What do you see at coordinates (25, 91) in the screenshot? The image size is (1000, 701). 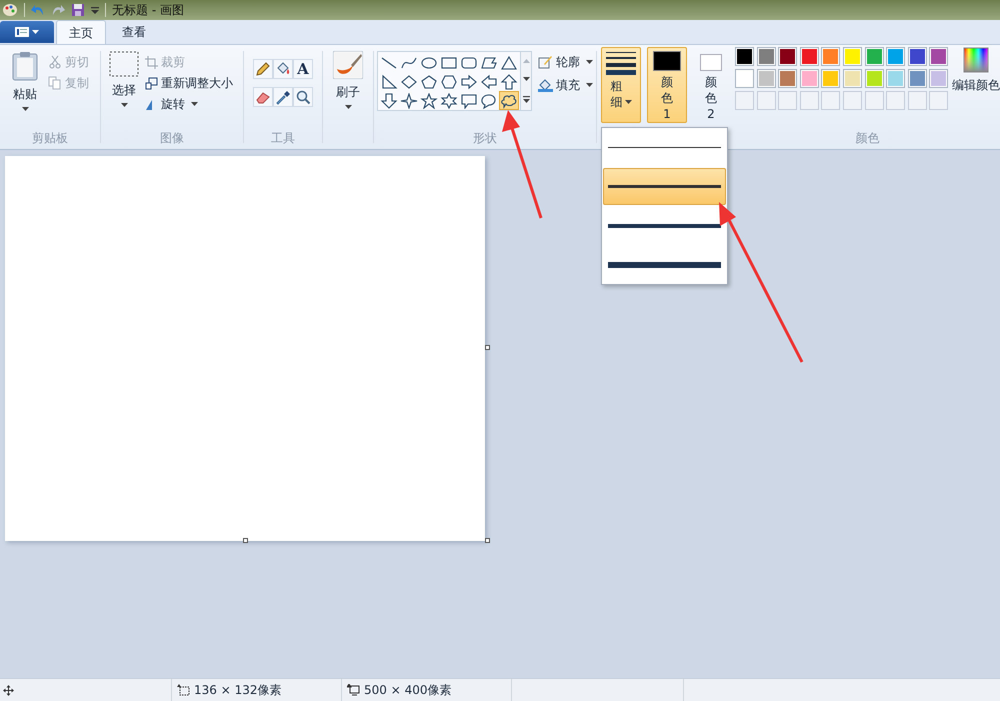 I see `paste-button: 粘贴` at bounding box center [25, 91].